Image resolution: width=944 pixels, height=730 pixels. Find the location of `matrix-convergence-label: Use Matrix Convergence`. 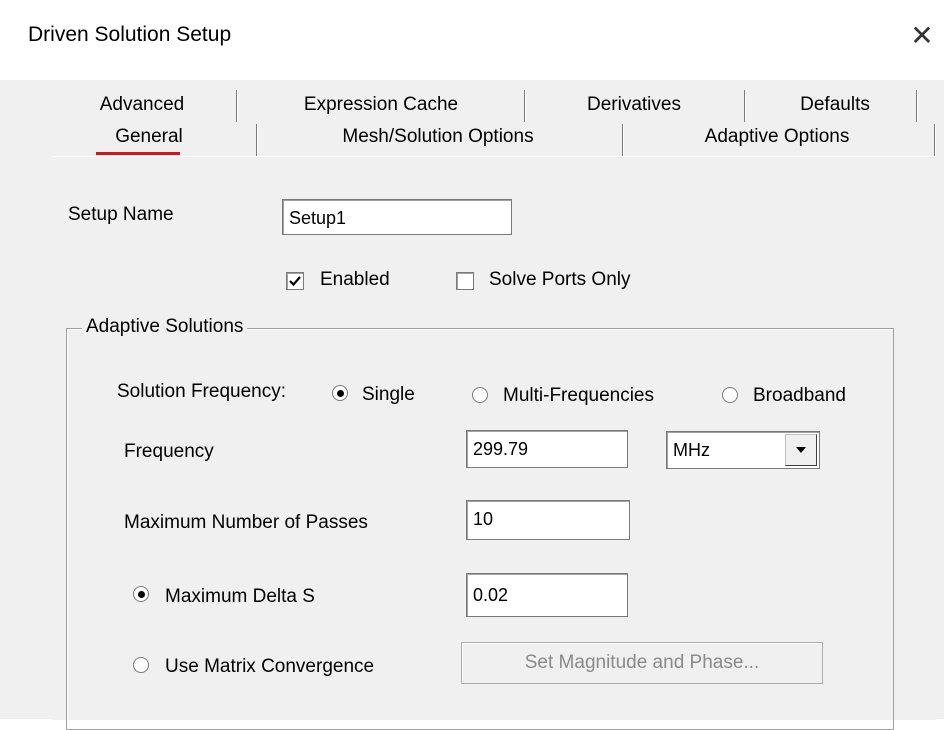

matrix-convergence-label: Use Matrix Convergence is located at coordinates (270, 666).